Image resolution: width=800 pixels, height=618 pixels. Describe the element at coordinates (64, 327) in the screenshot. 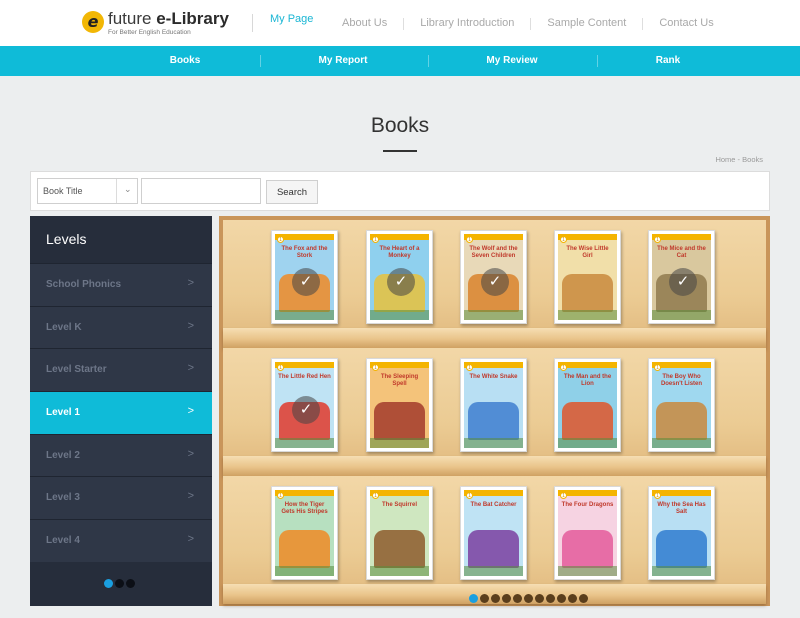

I see `sidebar-item-label: Level K` at that location.